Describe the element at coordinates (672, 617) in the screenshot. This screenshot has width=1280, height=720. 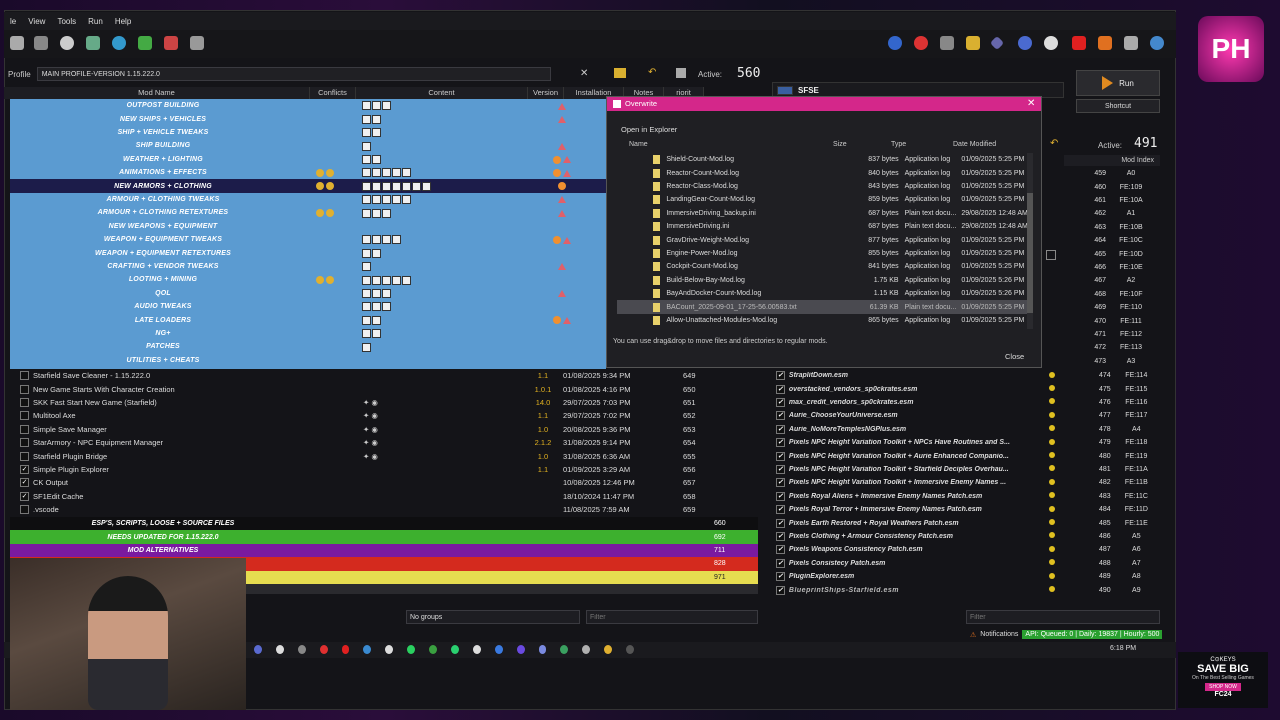
I see `mod-filter-input` at that location.